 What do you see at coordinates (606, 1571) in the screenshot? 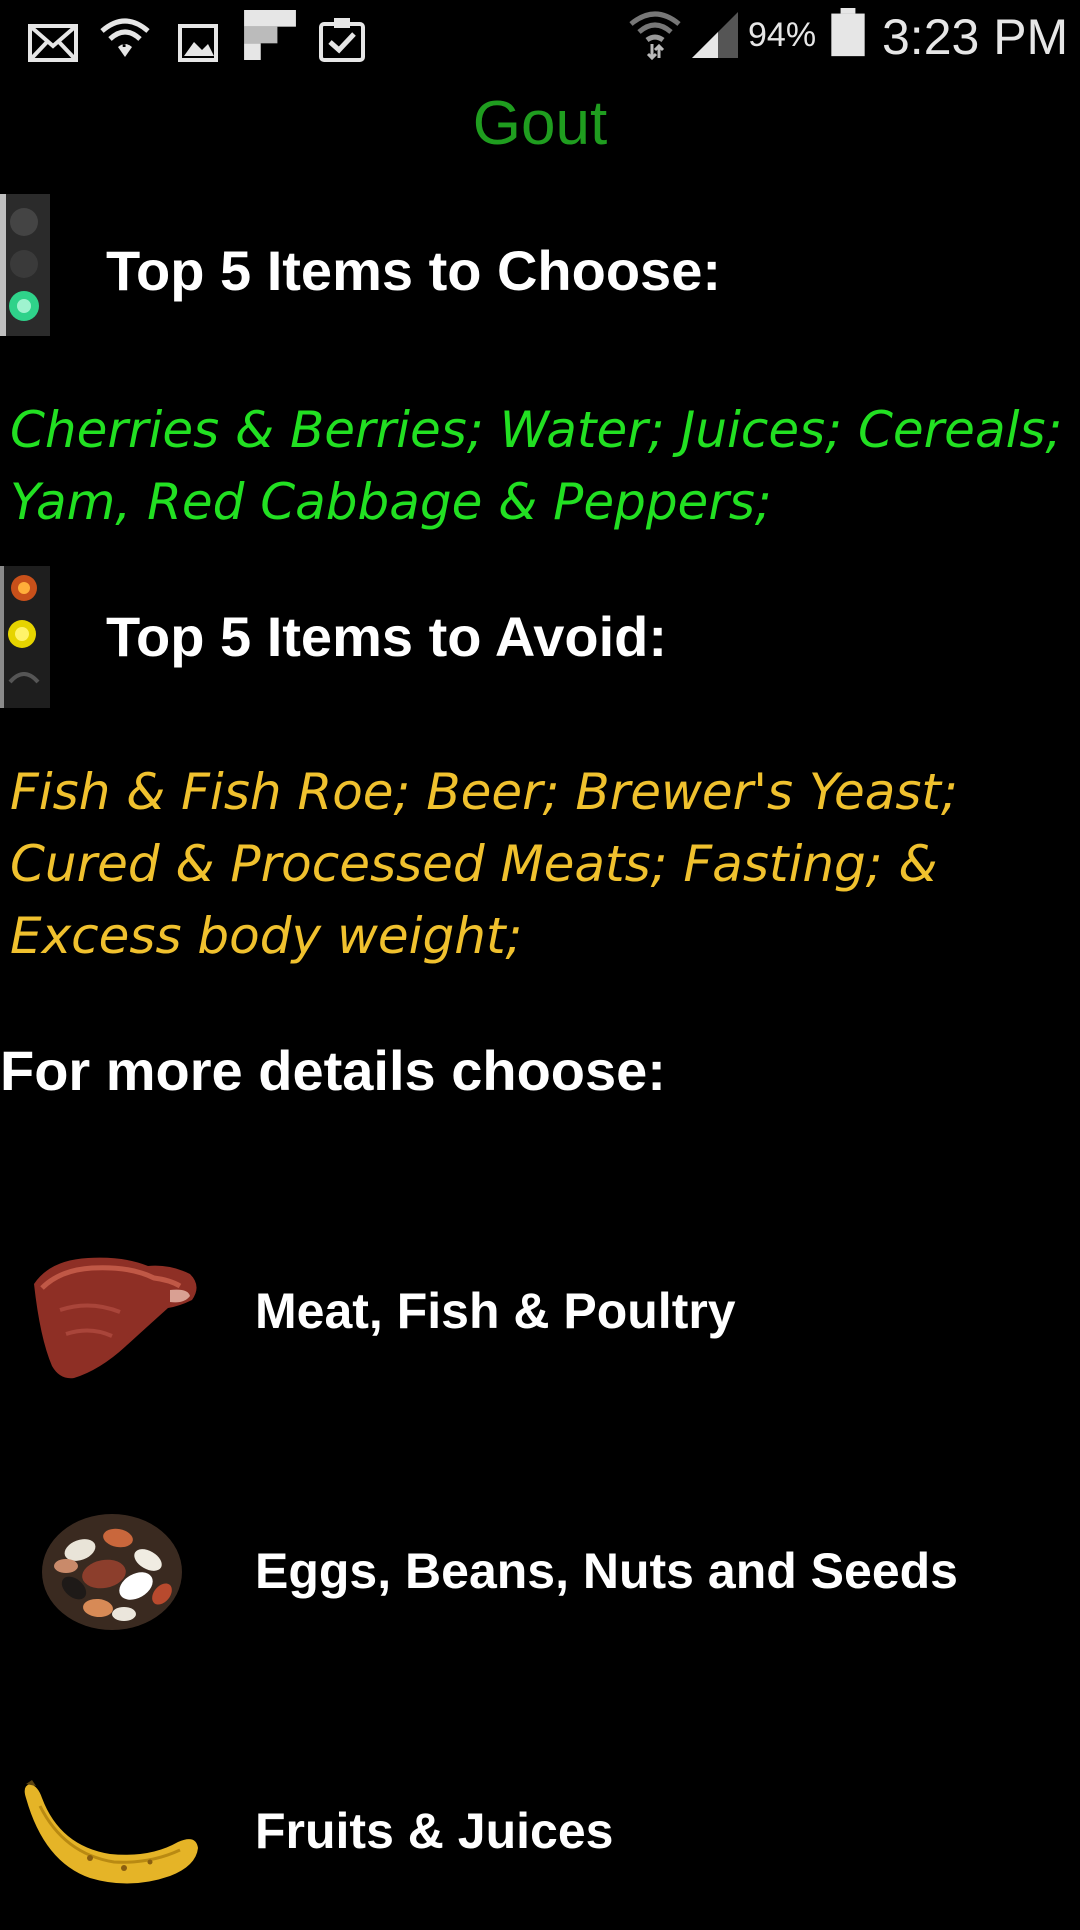
I see `category-label: Eggs, Beans, Nuts and Seeds` at bounding box center [606, 1571].